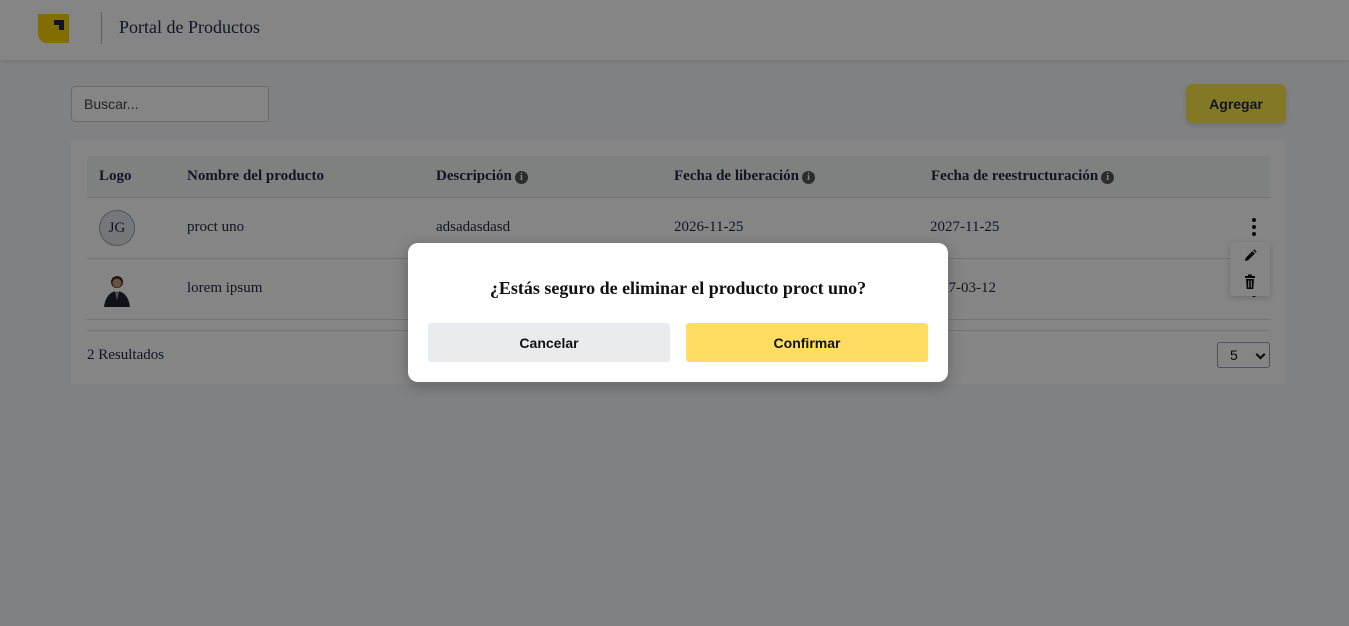  Describe the element at coordinates (549, 342) in the screenshot. I see `cancel-button: Cancelar` at that location.